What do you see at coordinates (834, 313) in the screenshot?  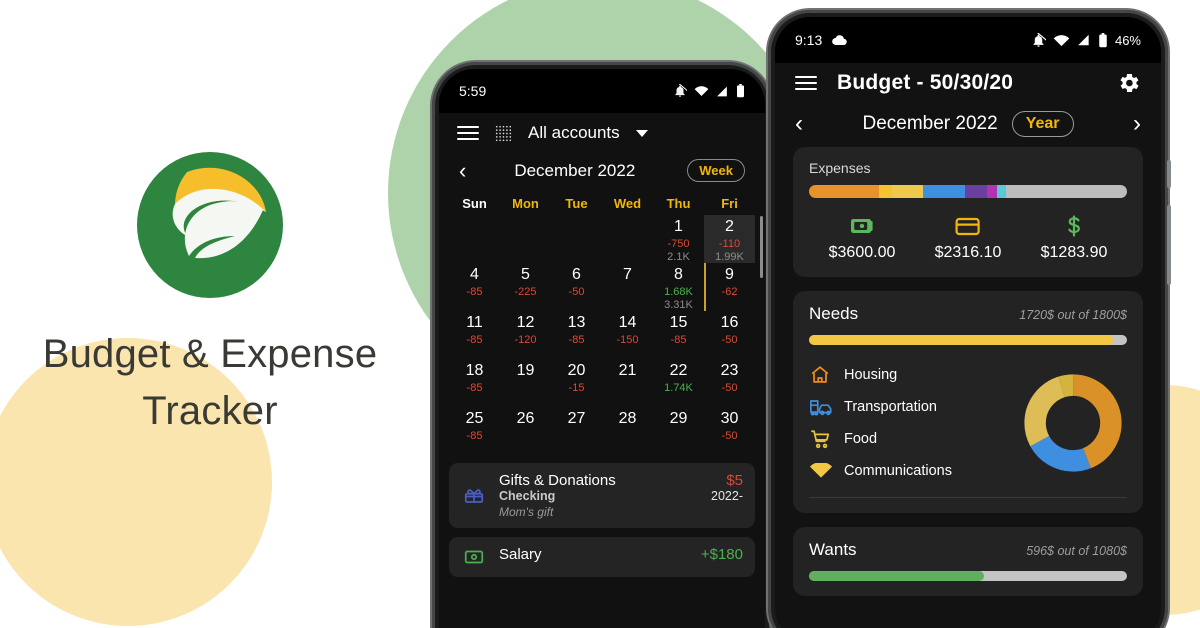 I see `needs-title: Needs` at bounding box center [834, 313].